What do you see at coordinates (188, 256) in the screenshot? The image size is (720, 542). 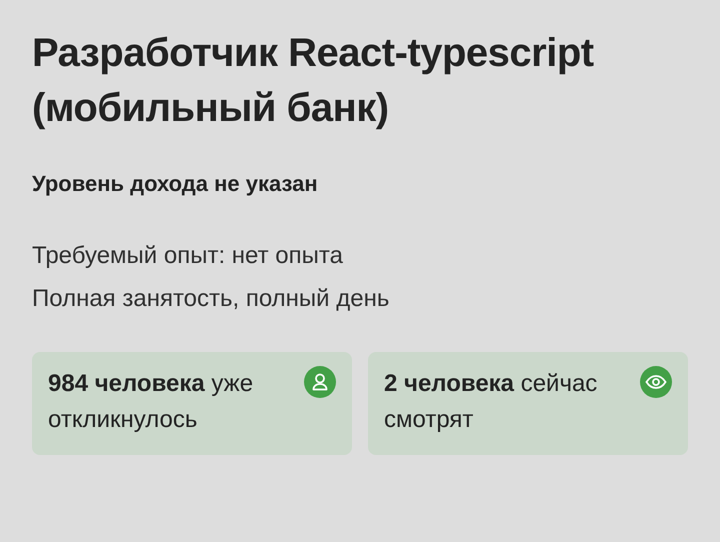 I see `detail-text: Требуемый опыт: нет опыта` at bounding box center [188, 256].